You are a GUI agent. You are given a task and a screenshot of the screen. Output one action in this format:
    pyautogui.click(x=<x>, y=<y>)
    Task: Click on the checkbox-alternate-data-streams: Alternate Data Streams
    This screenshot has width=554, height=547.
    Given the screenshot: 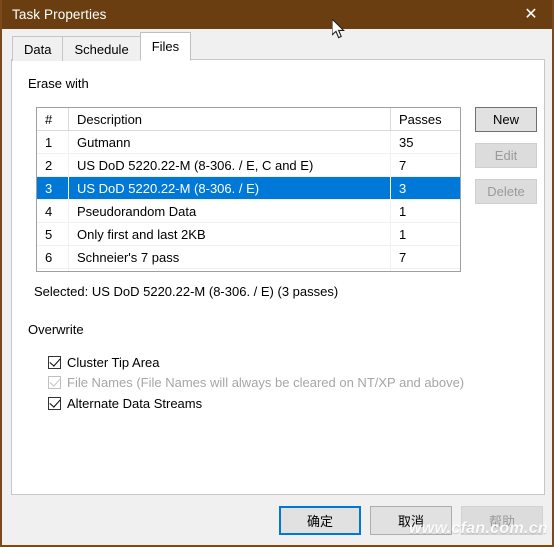 What is the action you would take?
    pyautogui.click(x=125, y=403)
    